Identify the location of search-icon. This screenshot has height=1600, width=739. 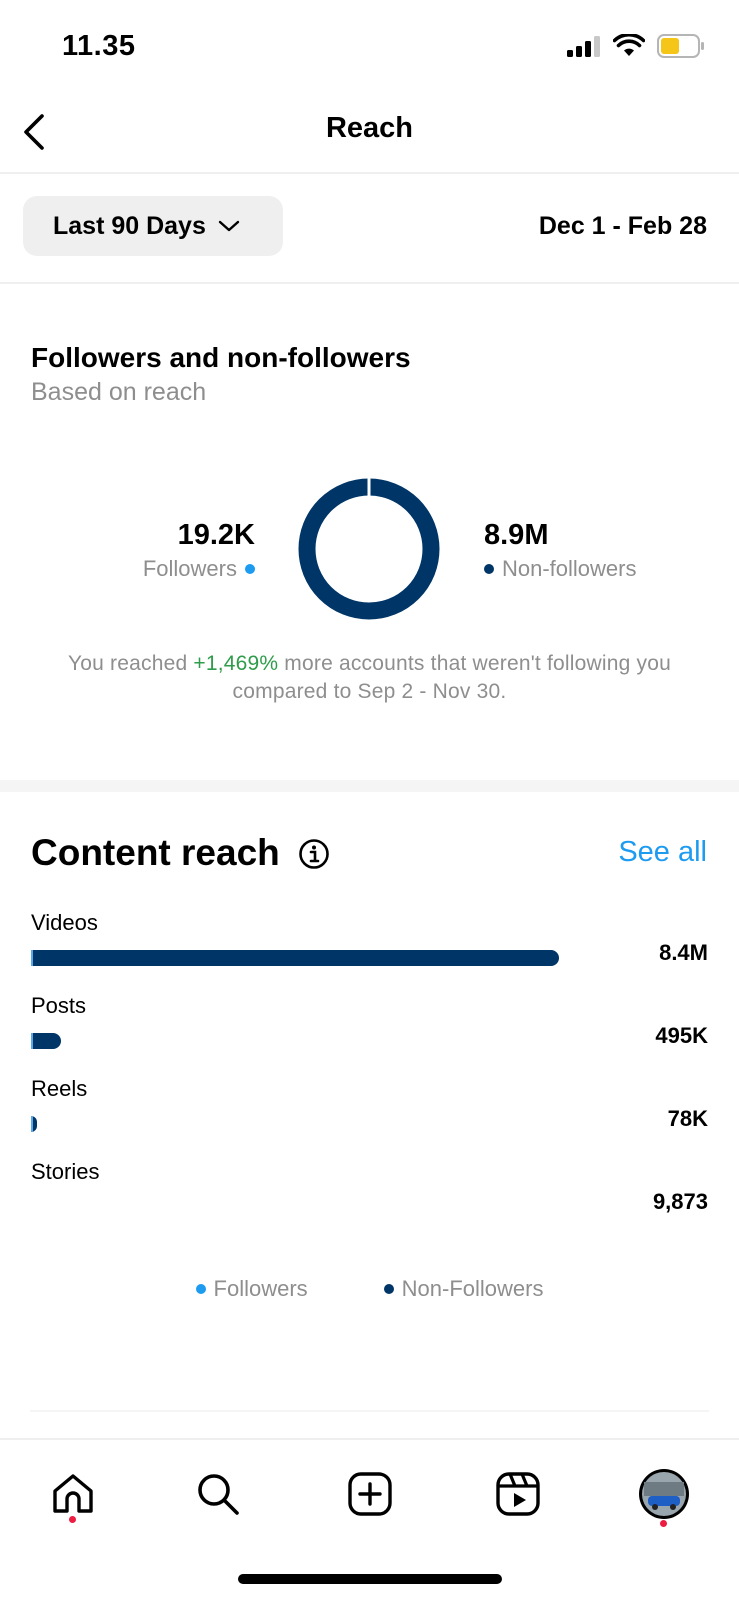
(218, 1494).